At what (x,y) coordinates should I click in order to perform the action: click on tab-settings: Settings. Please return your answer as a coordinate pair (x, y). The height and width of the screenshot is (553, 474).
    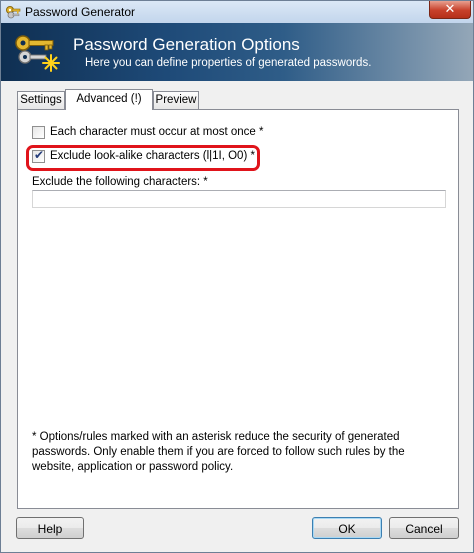
    Looking at the image, I should click on (41, 100).